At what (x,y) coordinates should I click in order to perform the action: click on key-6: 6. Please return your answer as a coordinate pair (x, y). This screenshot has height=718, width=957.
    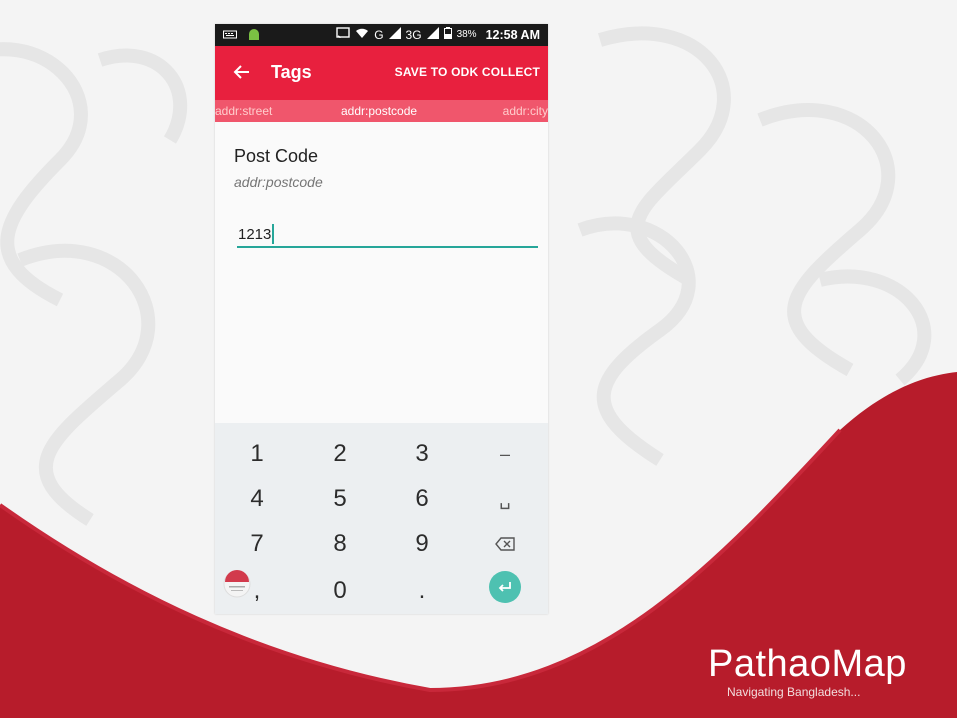
    Looking at the image, I should click on (422, 499).